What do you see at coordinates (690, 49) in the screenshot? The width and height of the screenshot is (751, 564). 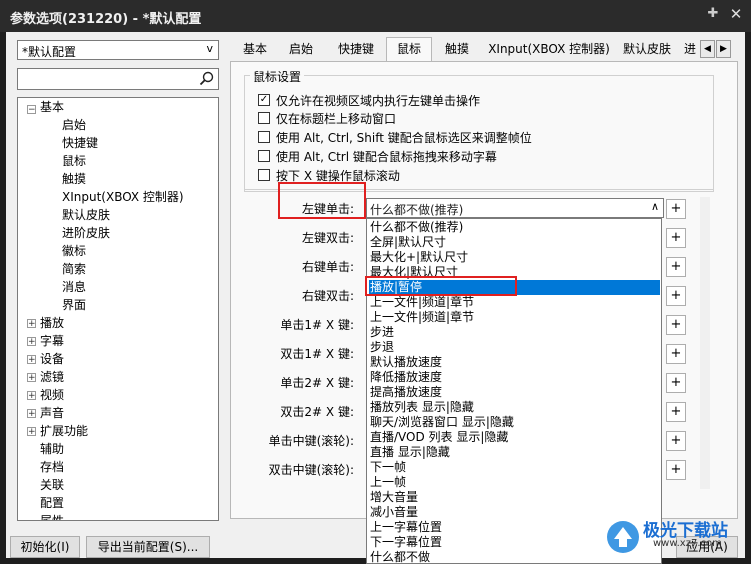 I see `tab-advanced: 进` at bounding box center [690, 49].